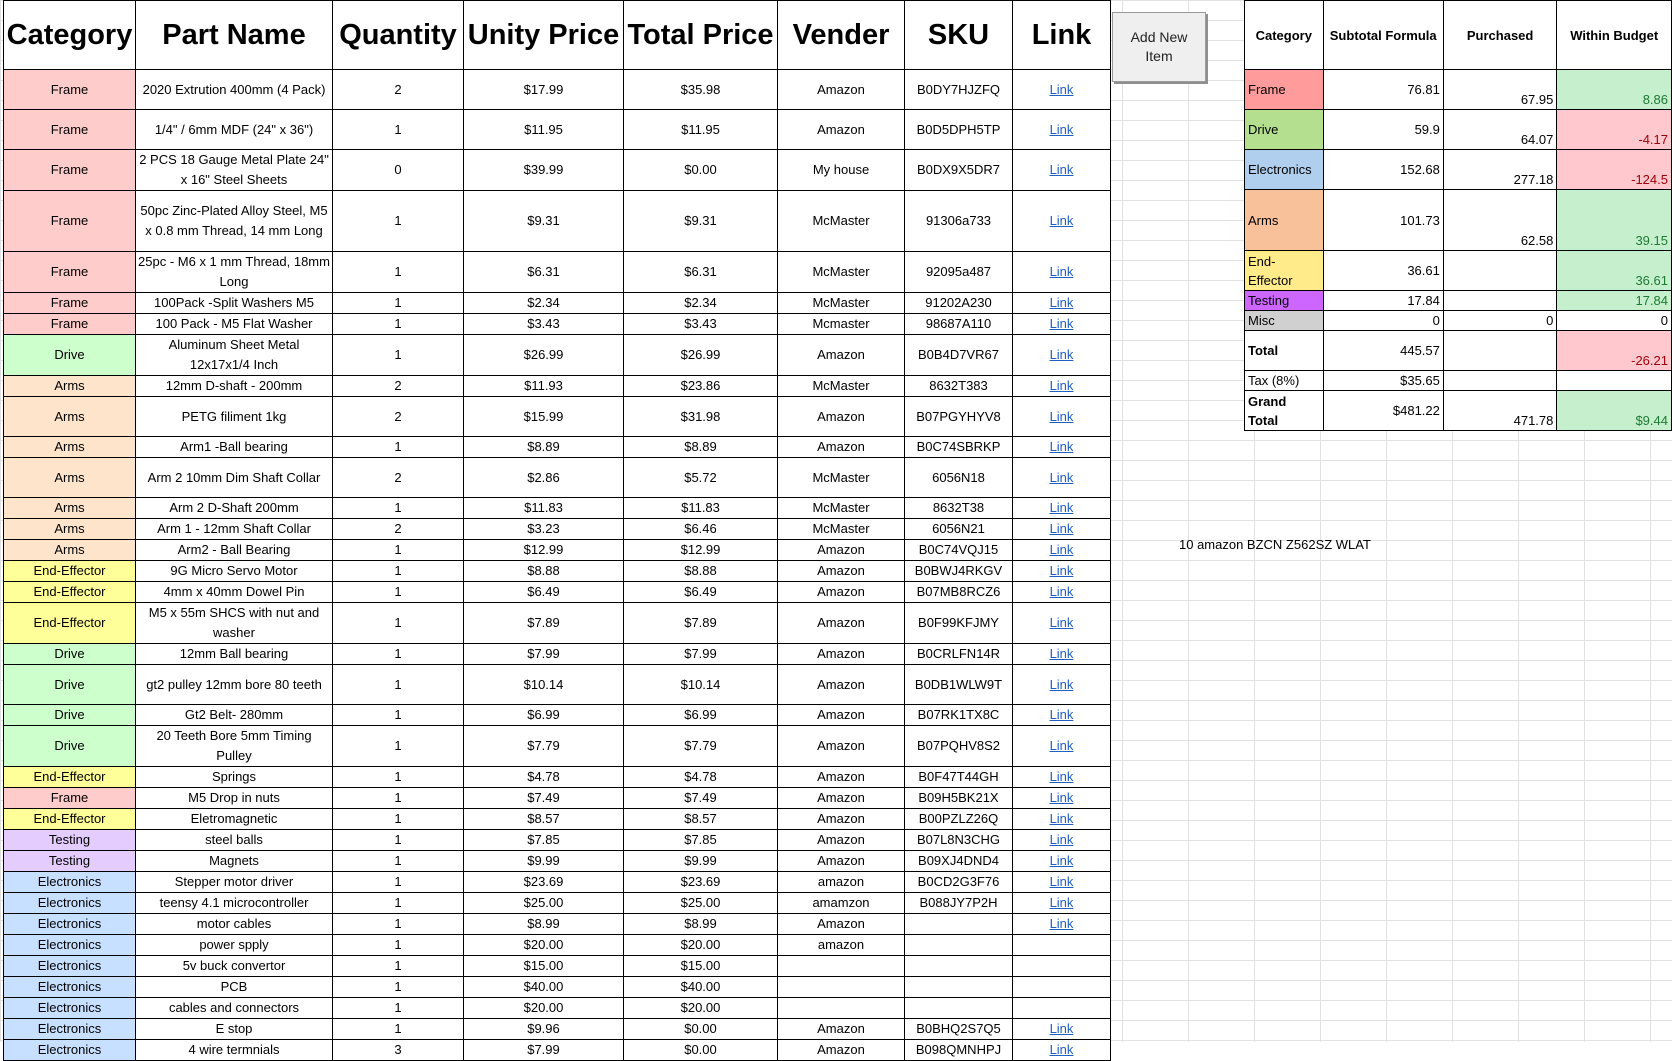 This screenshot has width=1672, height=1061. I want to click on sku-cell: 6056N18, so click(958, 477).